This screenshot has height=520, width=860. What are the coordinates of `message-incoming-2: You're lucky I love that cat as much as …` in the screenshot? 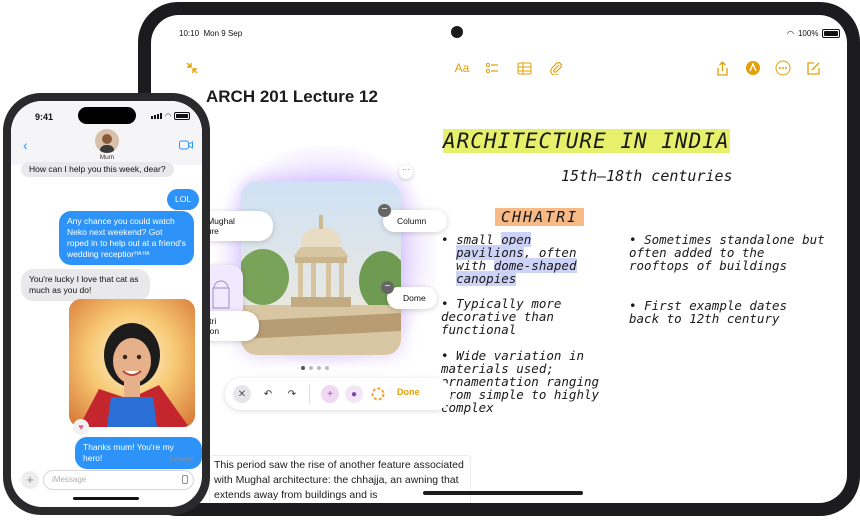 It's located at (85, 285).